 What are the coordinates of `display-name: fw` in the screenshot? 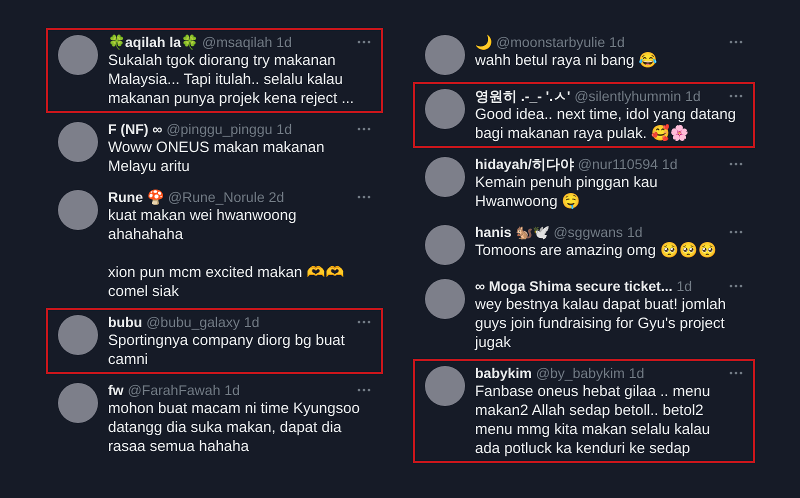 It's located at (116, 390).